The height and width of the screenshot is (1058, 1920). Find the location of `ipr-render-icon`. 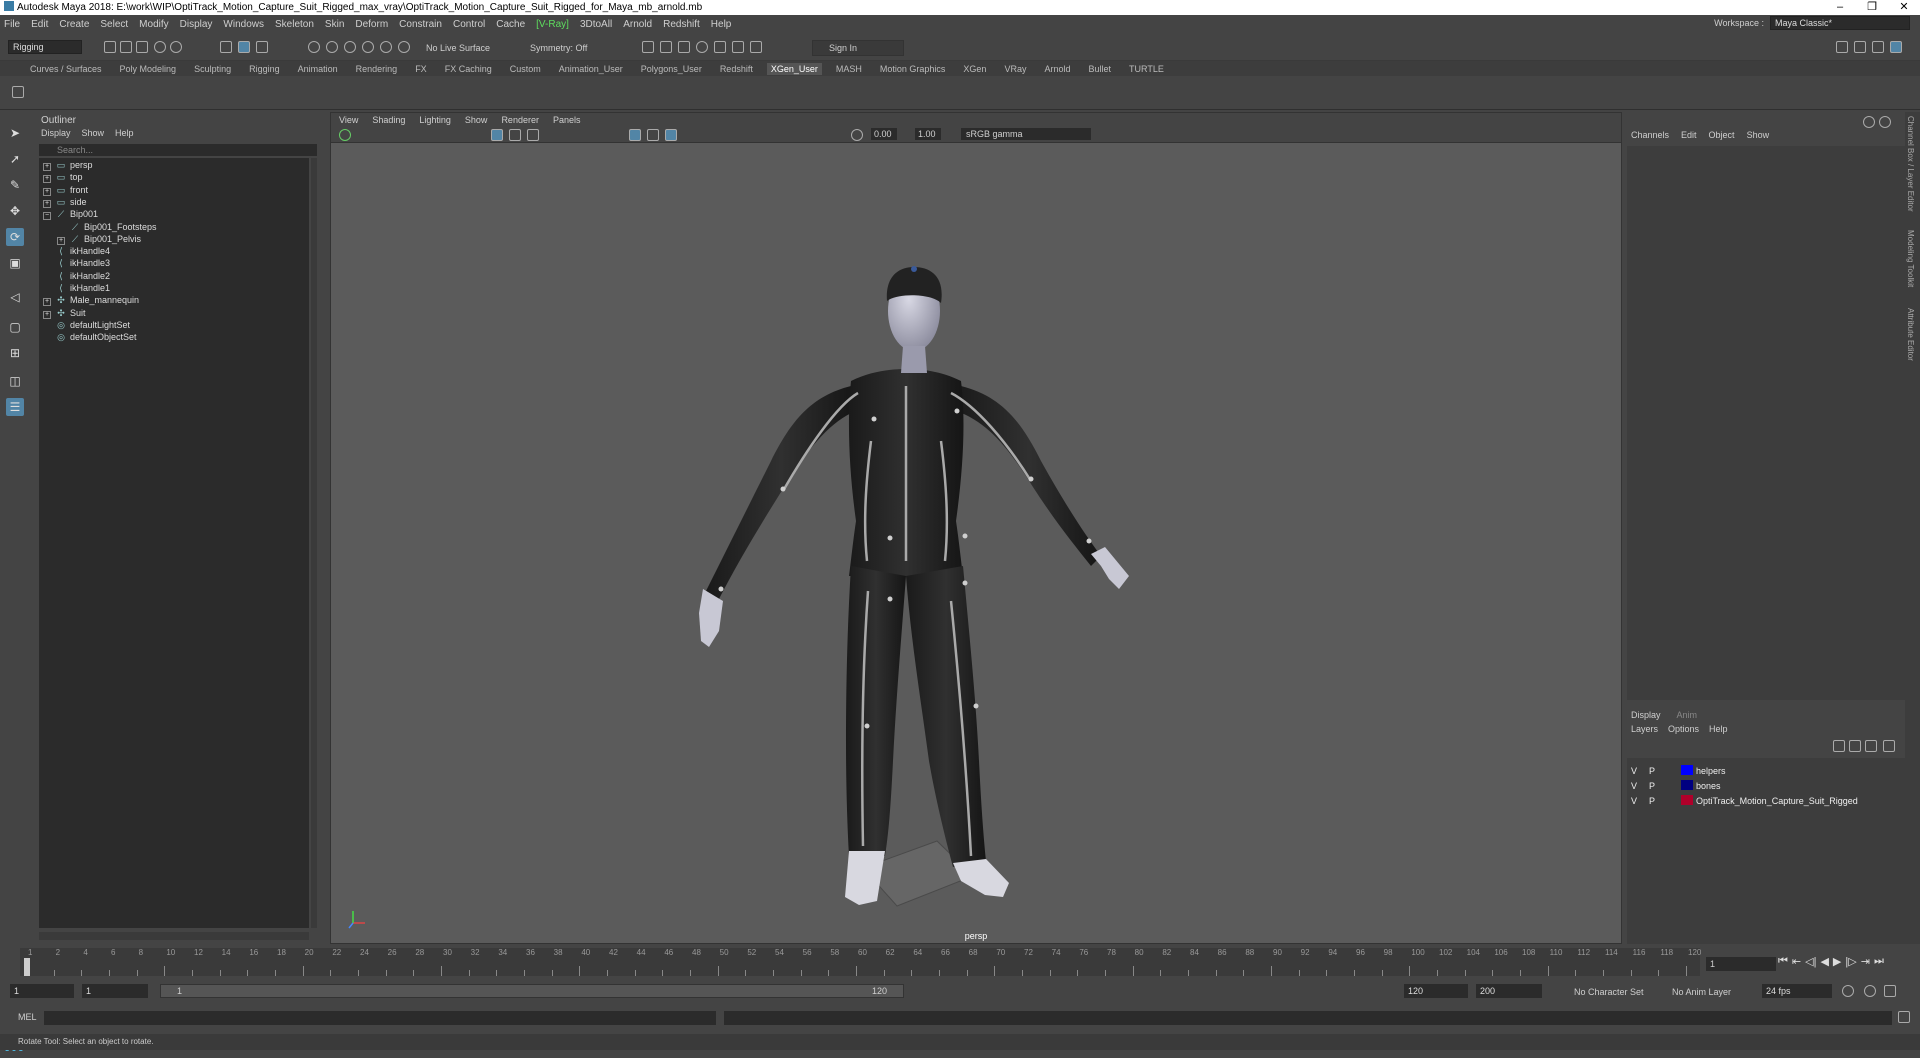

ipr-render-icon is located at coordinates (684, 47).